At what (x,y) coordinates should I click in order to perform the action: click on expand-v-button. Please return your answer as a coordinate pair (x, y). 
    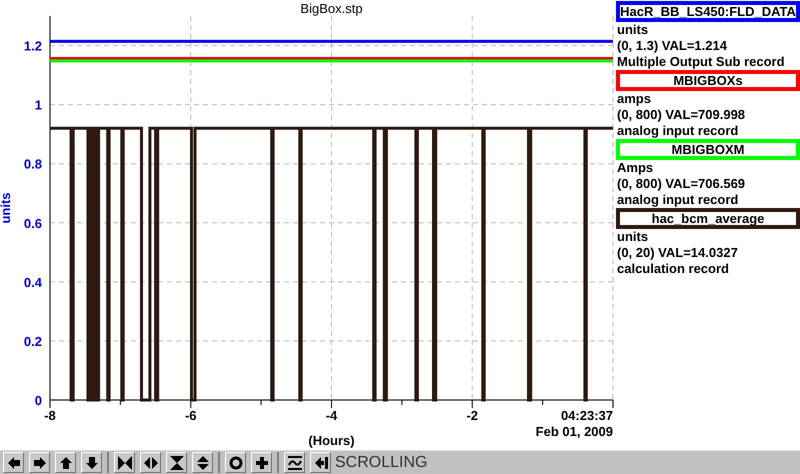
    Looking at the image, I should click on (202, 462).